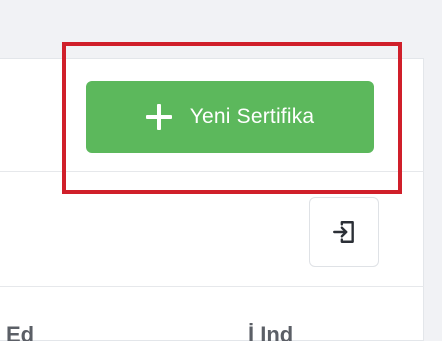 This screenshot has width=442, height=341. Describe the element at coordinates (20, 331) in the screenshot. I see `table-header-cell: Ed` at that location.